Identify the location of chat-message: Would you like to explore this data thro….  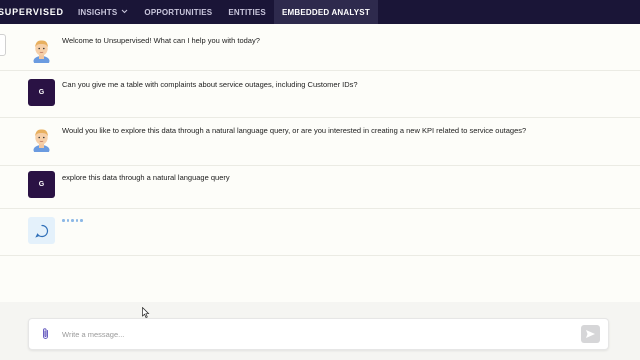
(320, 141).